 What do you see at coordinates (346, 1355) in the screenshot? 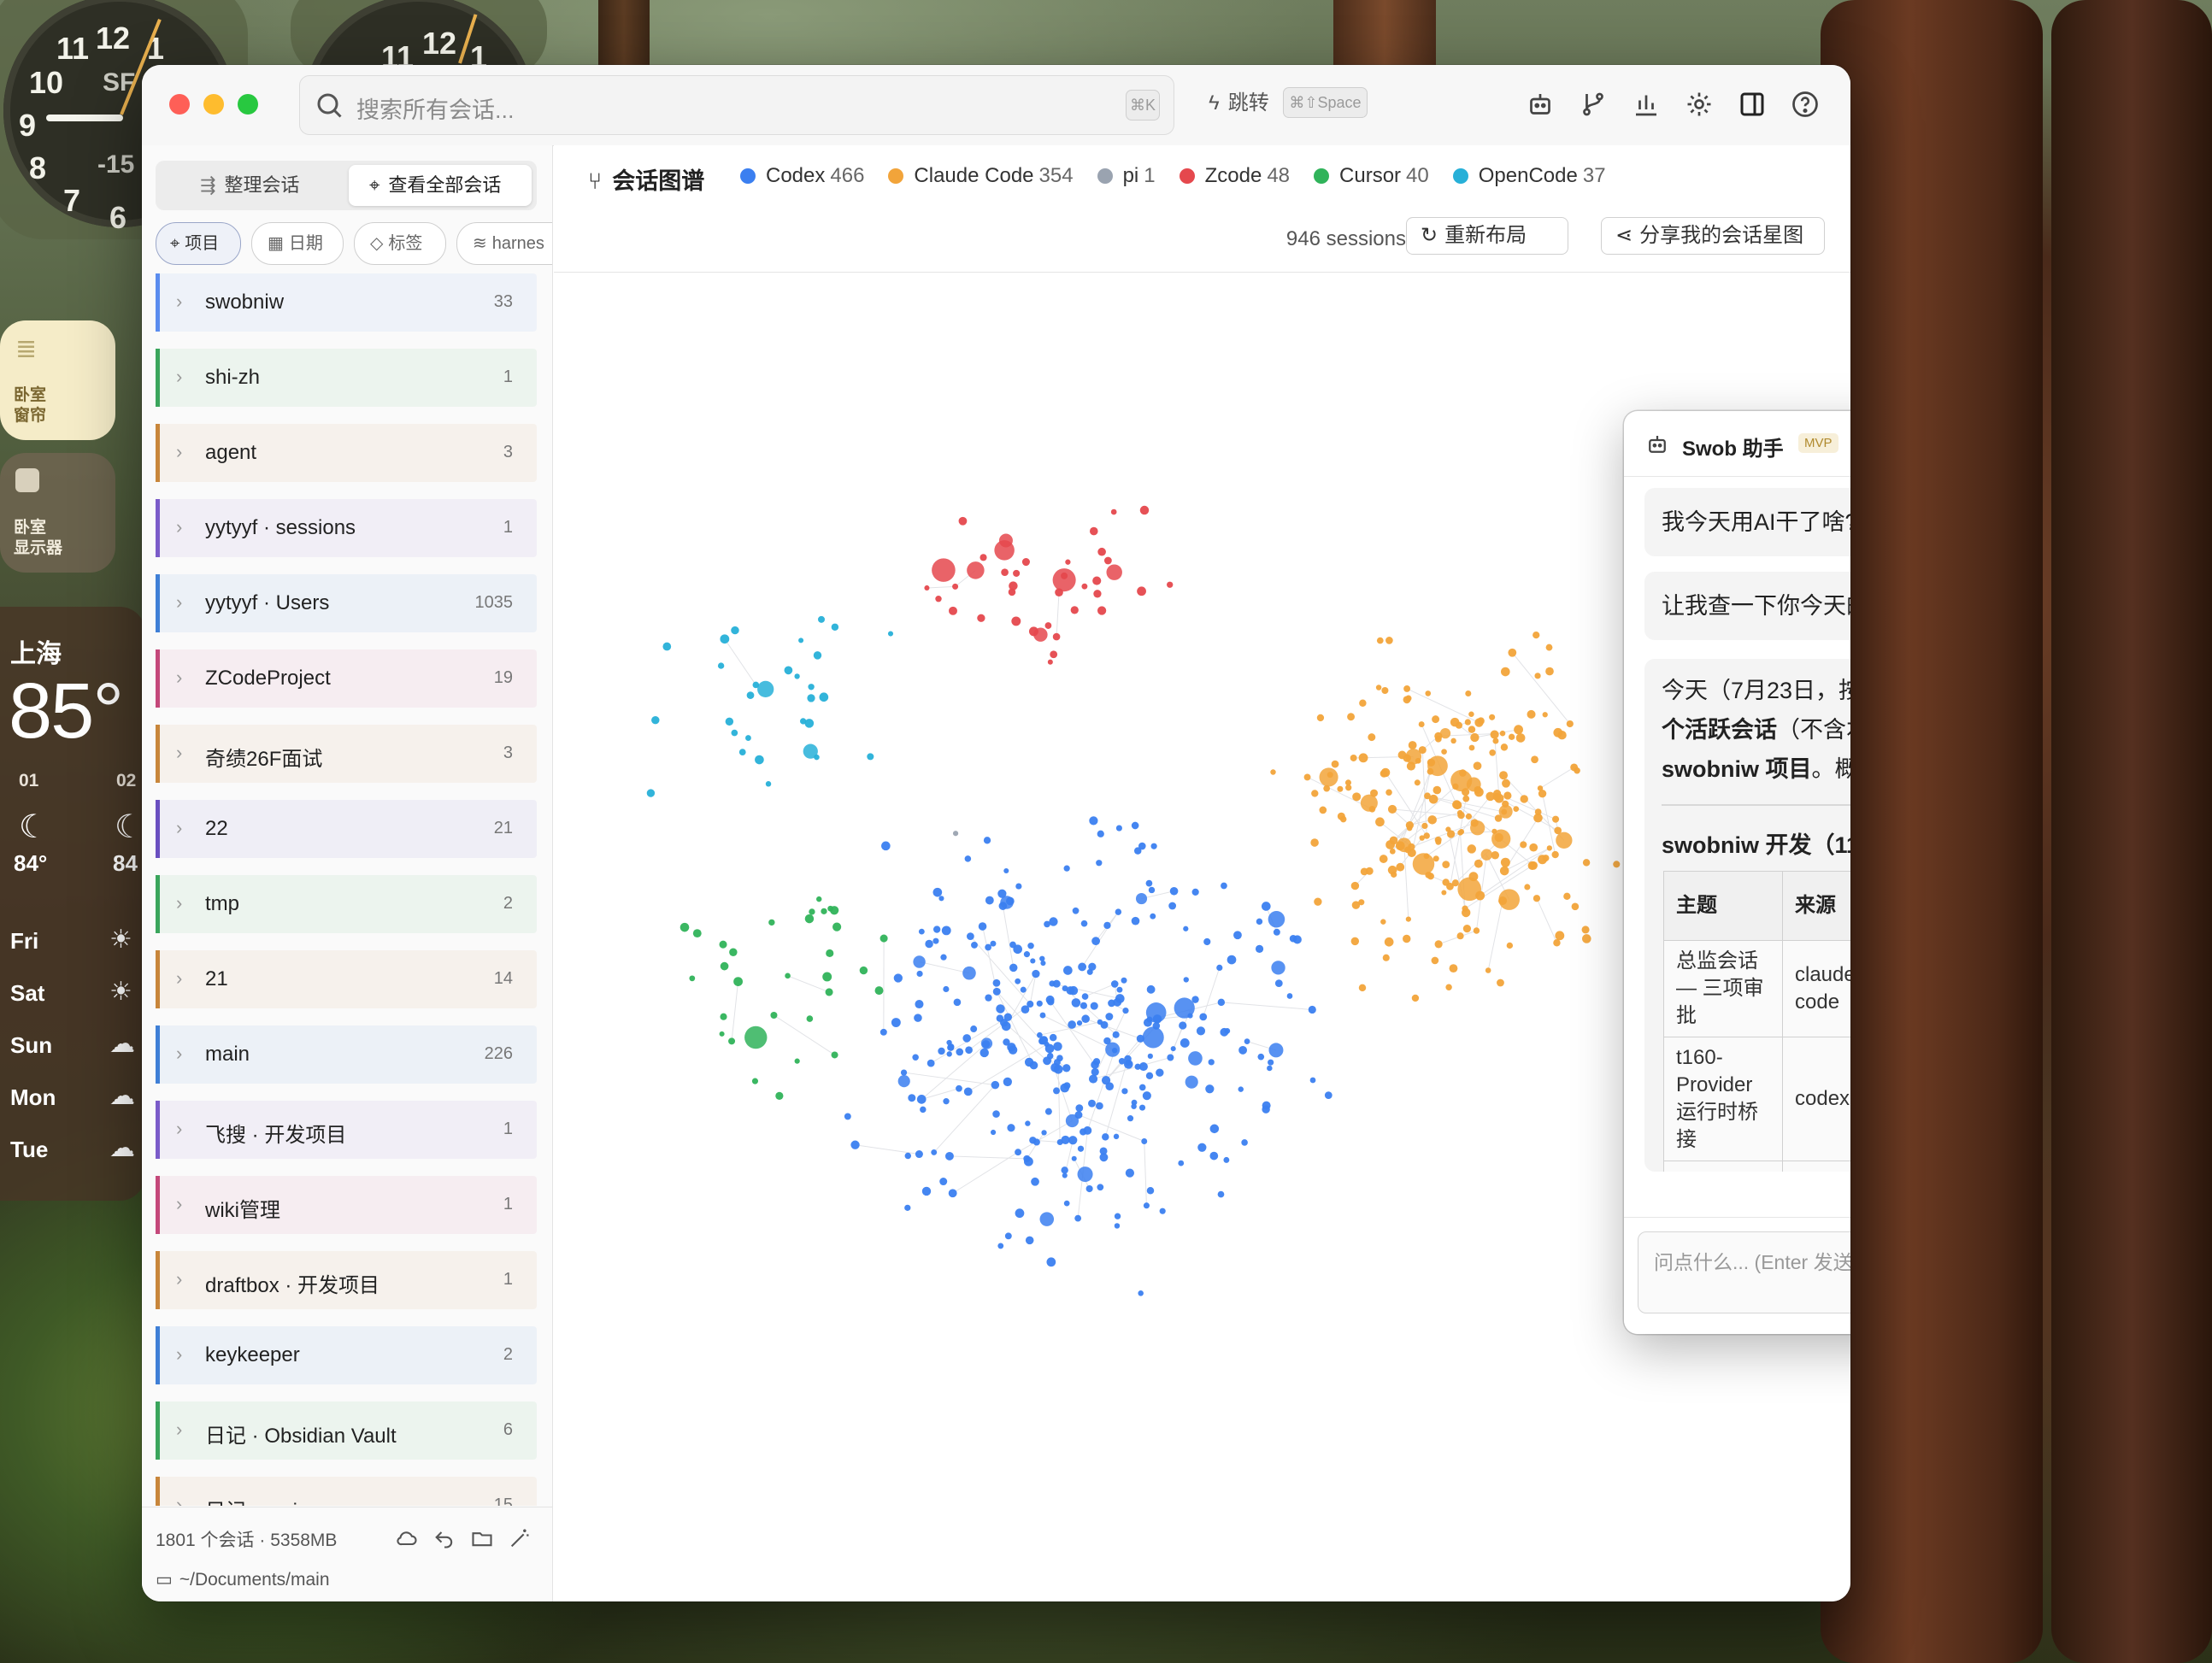
I see `project-row: › keykeeper 2` at bounding box center [346, 1355].